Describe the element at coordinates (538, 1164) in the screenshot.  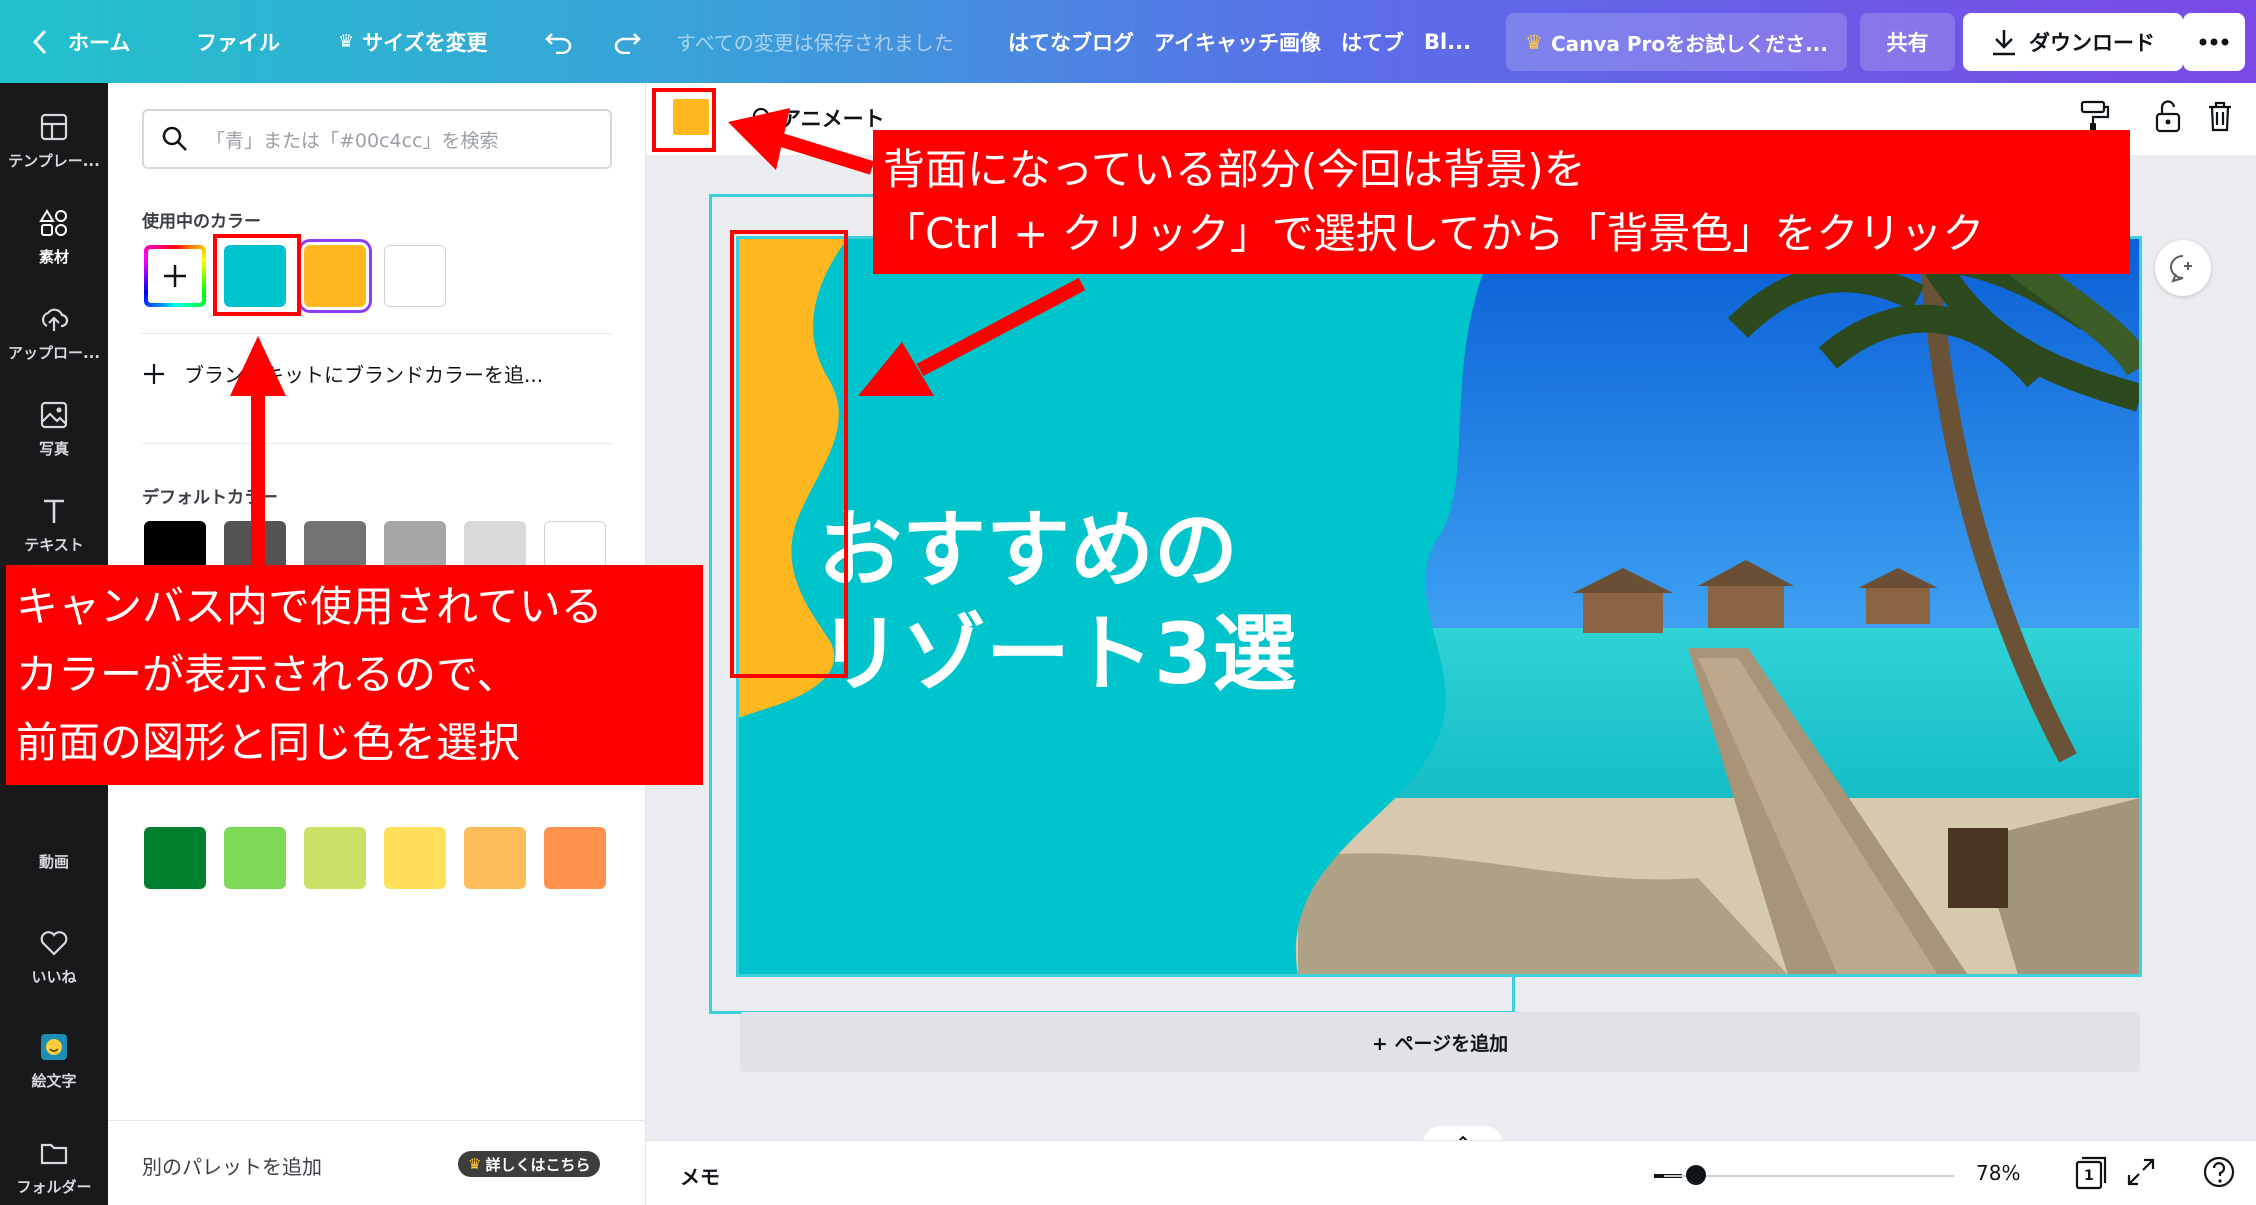
I see `learn-more-label: 詳しくはこちら` at that location.